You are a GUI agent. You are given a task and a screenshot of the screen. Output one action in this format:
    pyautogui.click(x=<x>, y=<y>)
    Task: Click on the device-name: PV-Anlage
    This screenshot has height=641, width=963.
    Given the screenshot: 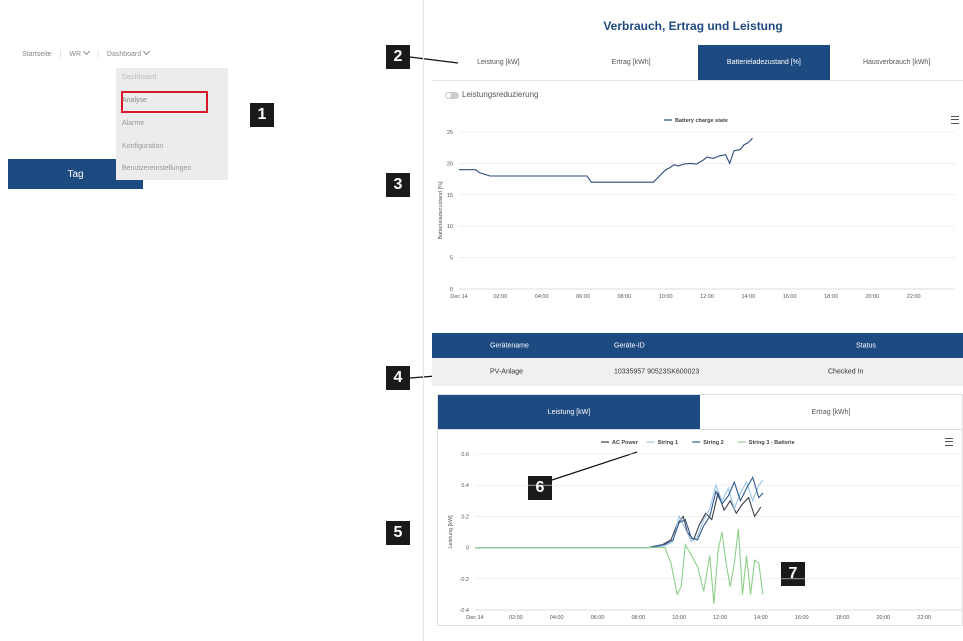 What is the action you would take?
    pyautogui.click(x=507, y=372)
    